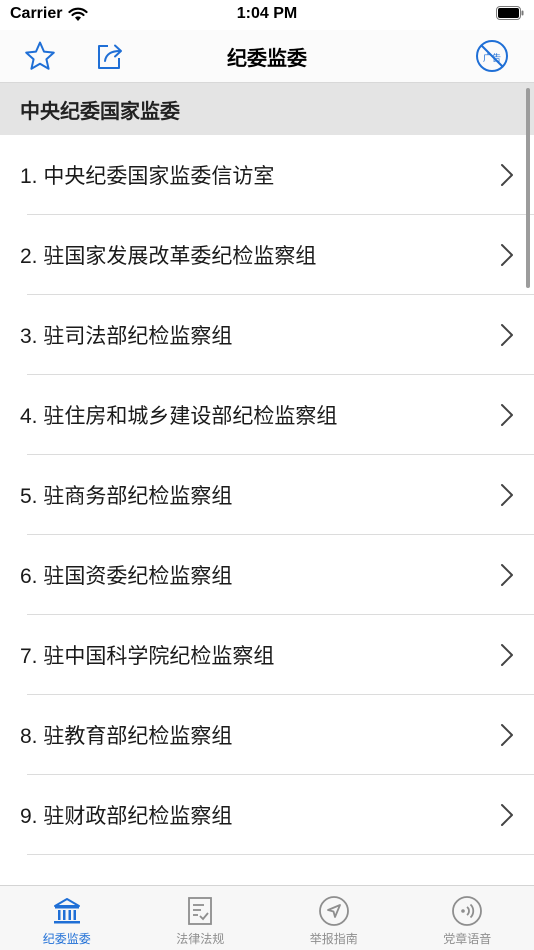 This screenshot has width=534, height=950. I want to click on list-item-label: 9. 驻财政部纪检监察组, so click(126, 816).